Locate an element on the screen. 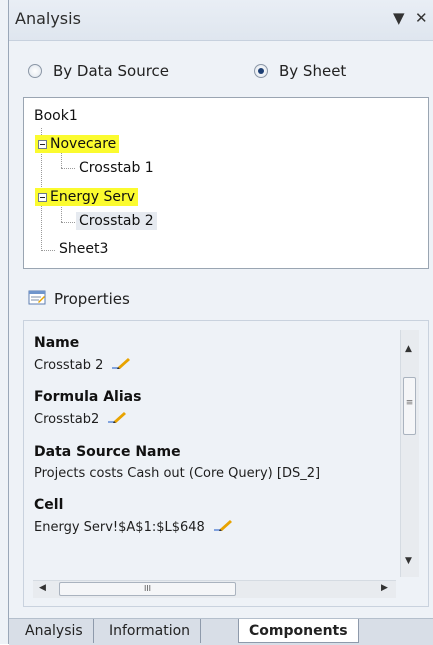  prop-value-cell: Energy Serv!$A$1:$L$648 is located at coordinates (134, 527).